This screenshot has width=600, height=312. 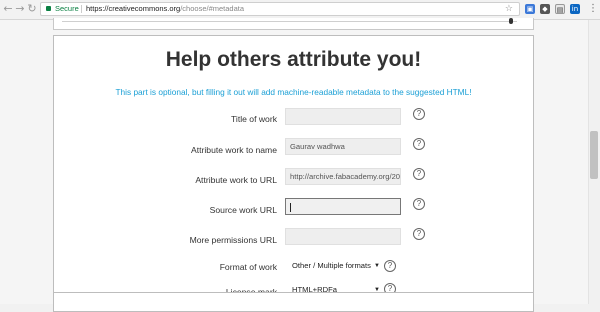 What do you see at coordinates (289, 21) in the screenshot?
I see `slider-track` at bounding box center [289, 21].